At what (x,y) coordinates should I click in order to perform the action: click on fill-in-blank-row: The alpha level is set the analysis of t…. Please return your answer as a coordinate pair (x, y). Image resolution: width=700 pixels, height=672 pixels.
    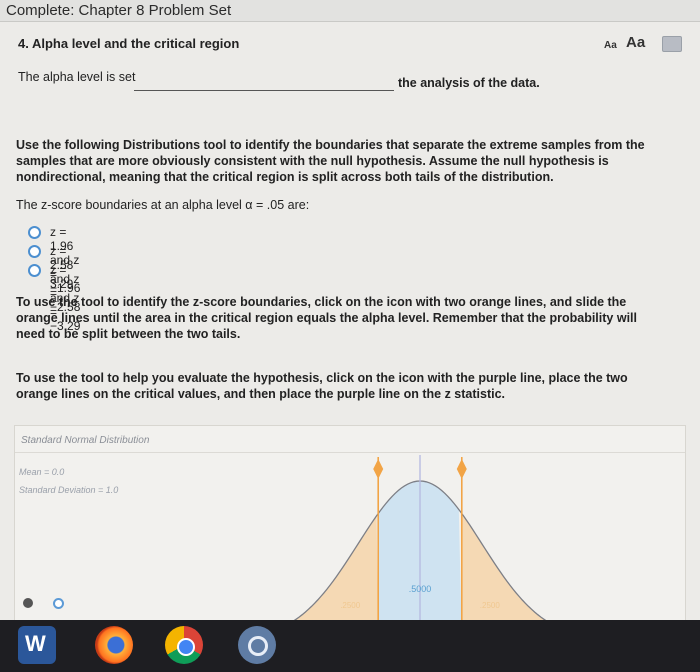
    Looking at the image, I should click on (318, 81).